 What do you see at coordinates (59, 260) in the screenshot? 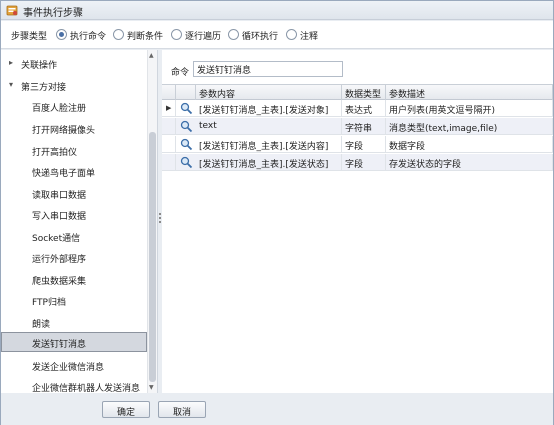
I see `tree-item-label: 运行外部程序` at bounding box center [59, 260].